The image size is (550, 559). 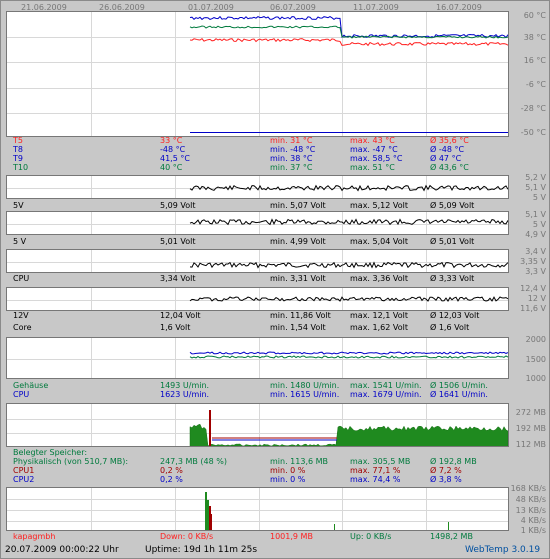 What do you see at coordinates (380, 461) in the screenshot?
I see `sensor-max: max. 305,5 MB` at bounding box center [380, 461].